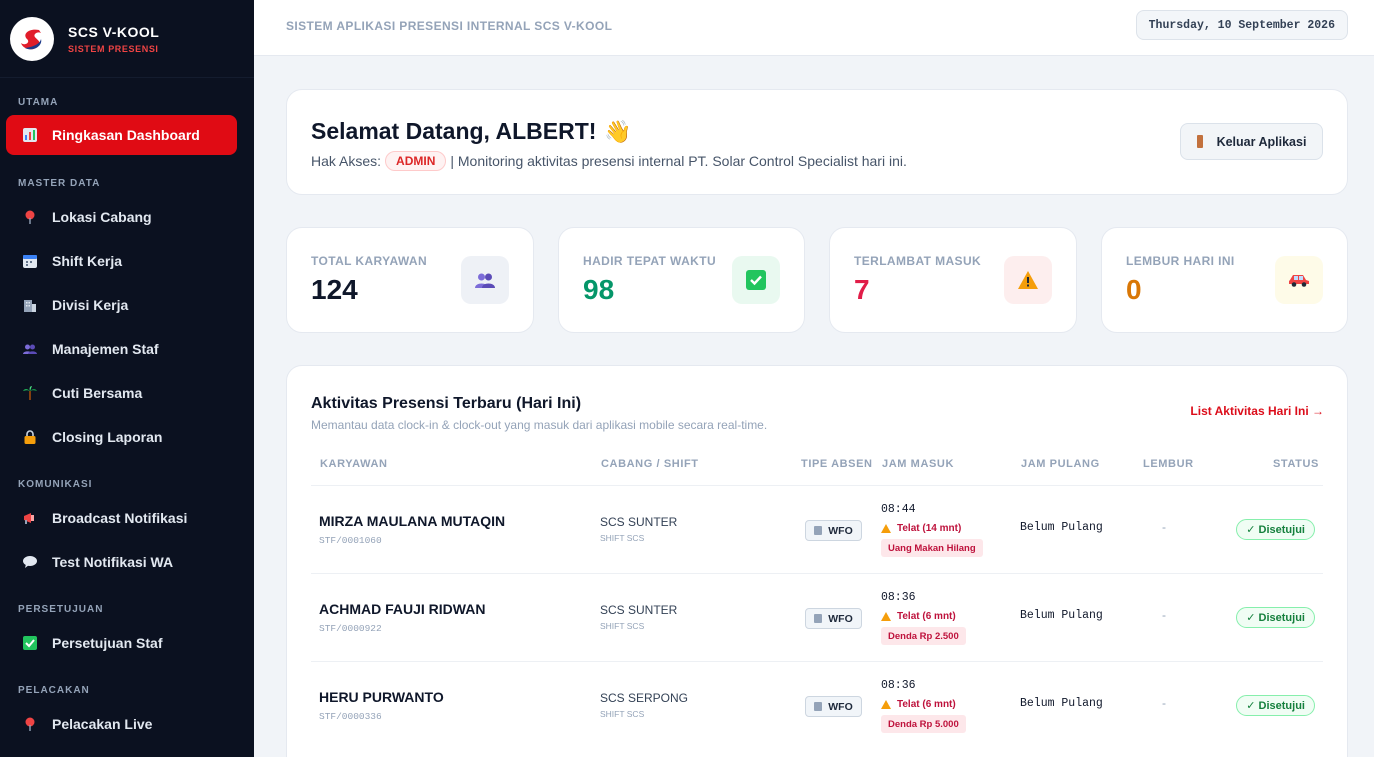 The image size is (1374, 757). What do you see at coordinates (837, 464) in the screenshot?
I see `column-header-tipe-absen: TIPE ABSEN` at bounding box center [837, 464].